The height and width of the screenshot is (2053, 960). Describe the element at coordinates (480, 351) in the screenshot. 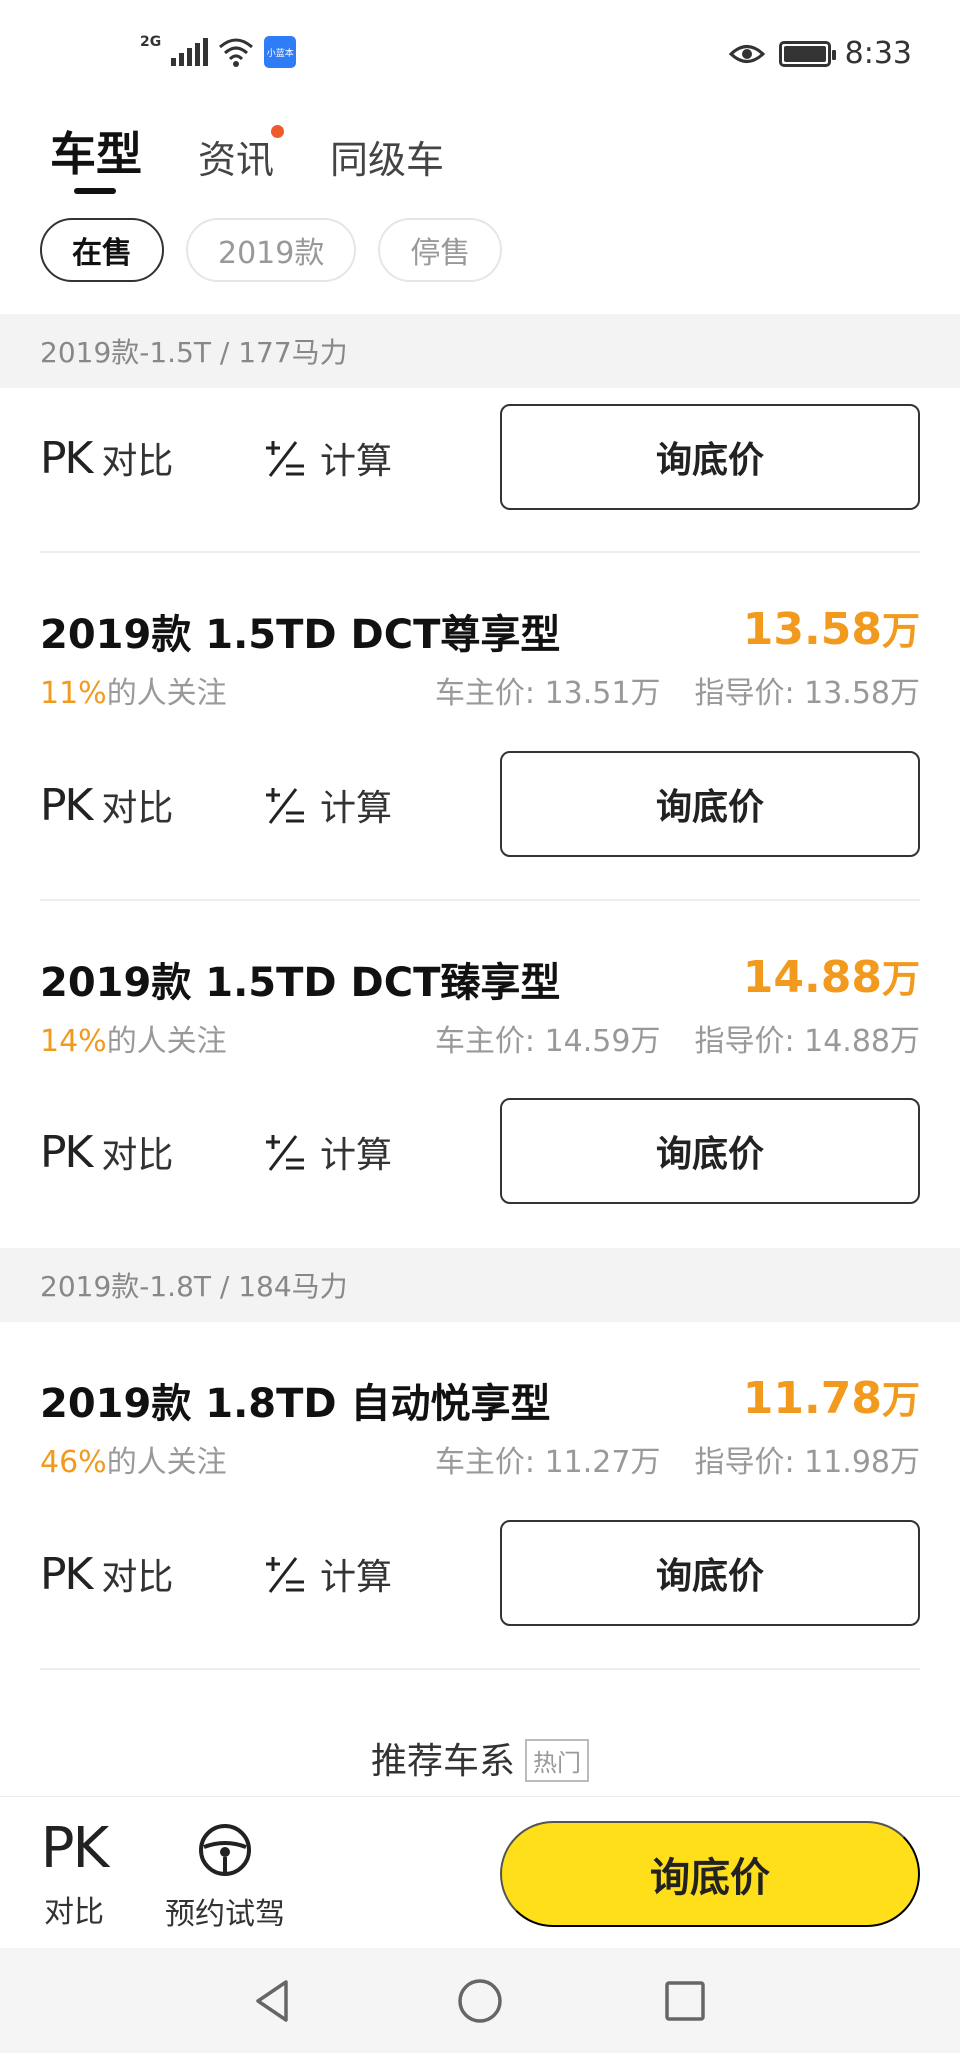

I see `group-header: 2019款-1.5T / 177马力` at that location.